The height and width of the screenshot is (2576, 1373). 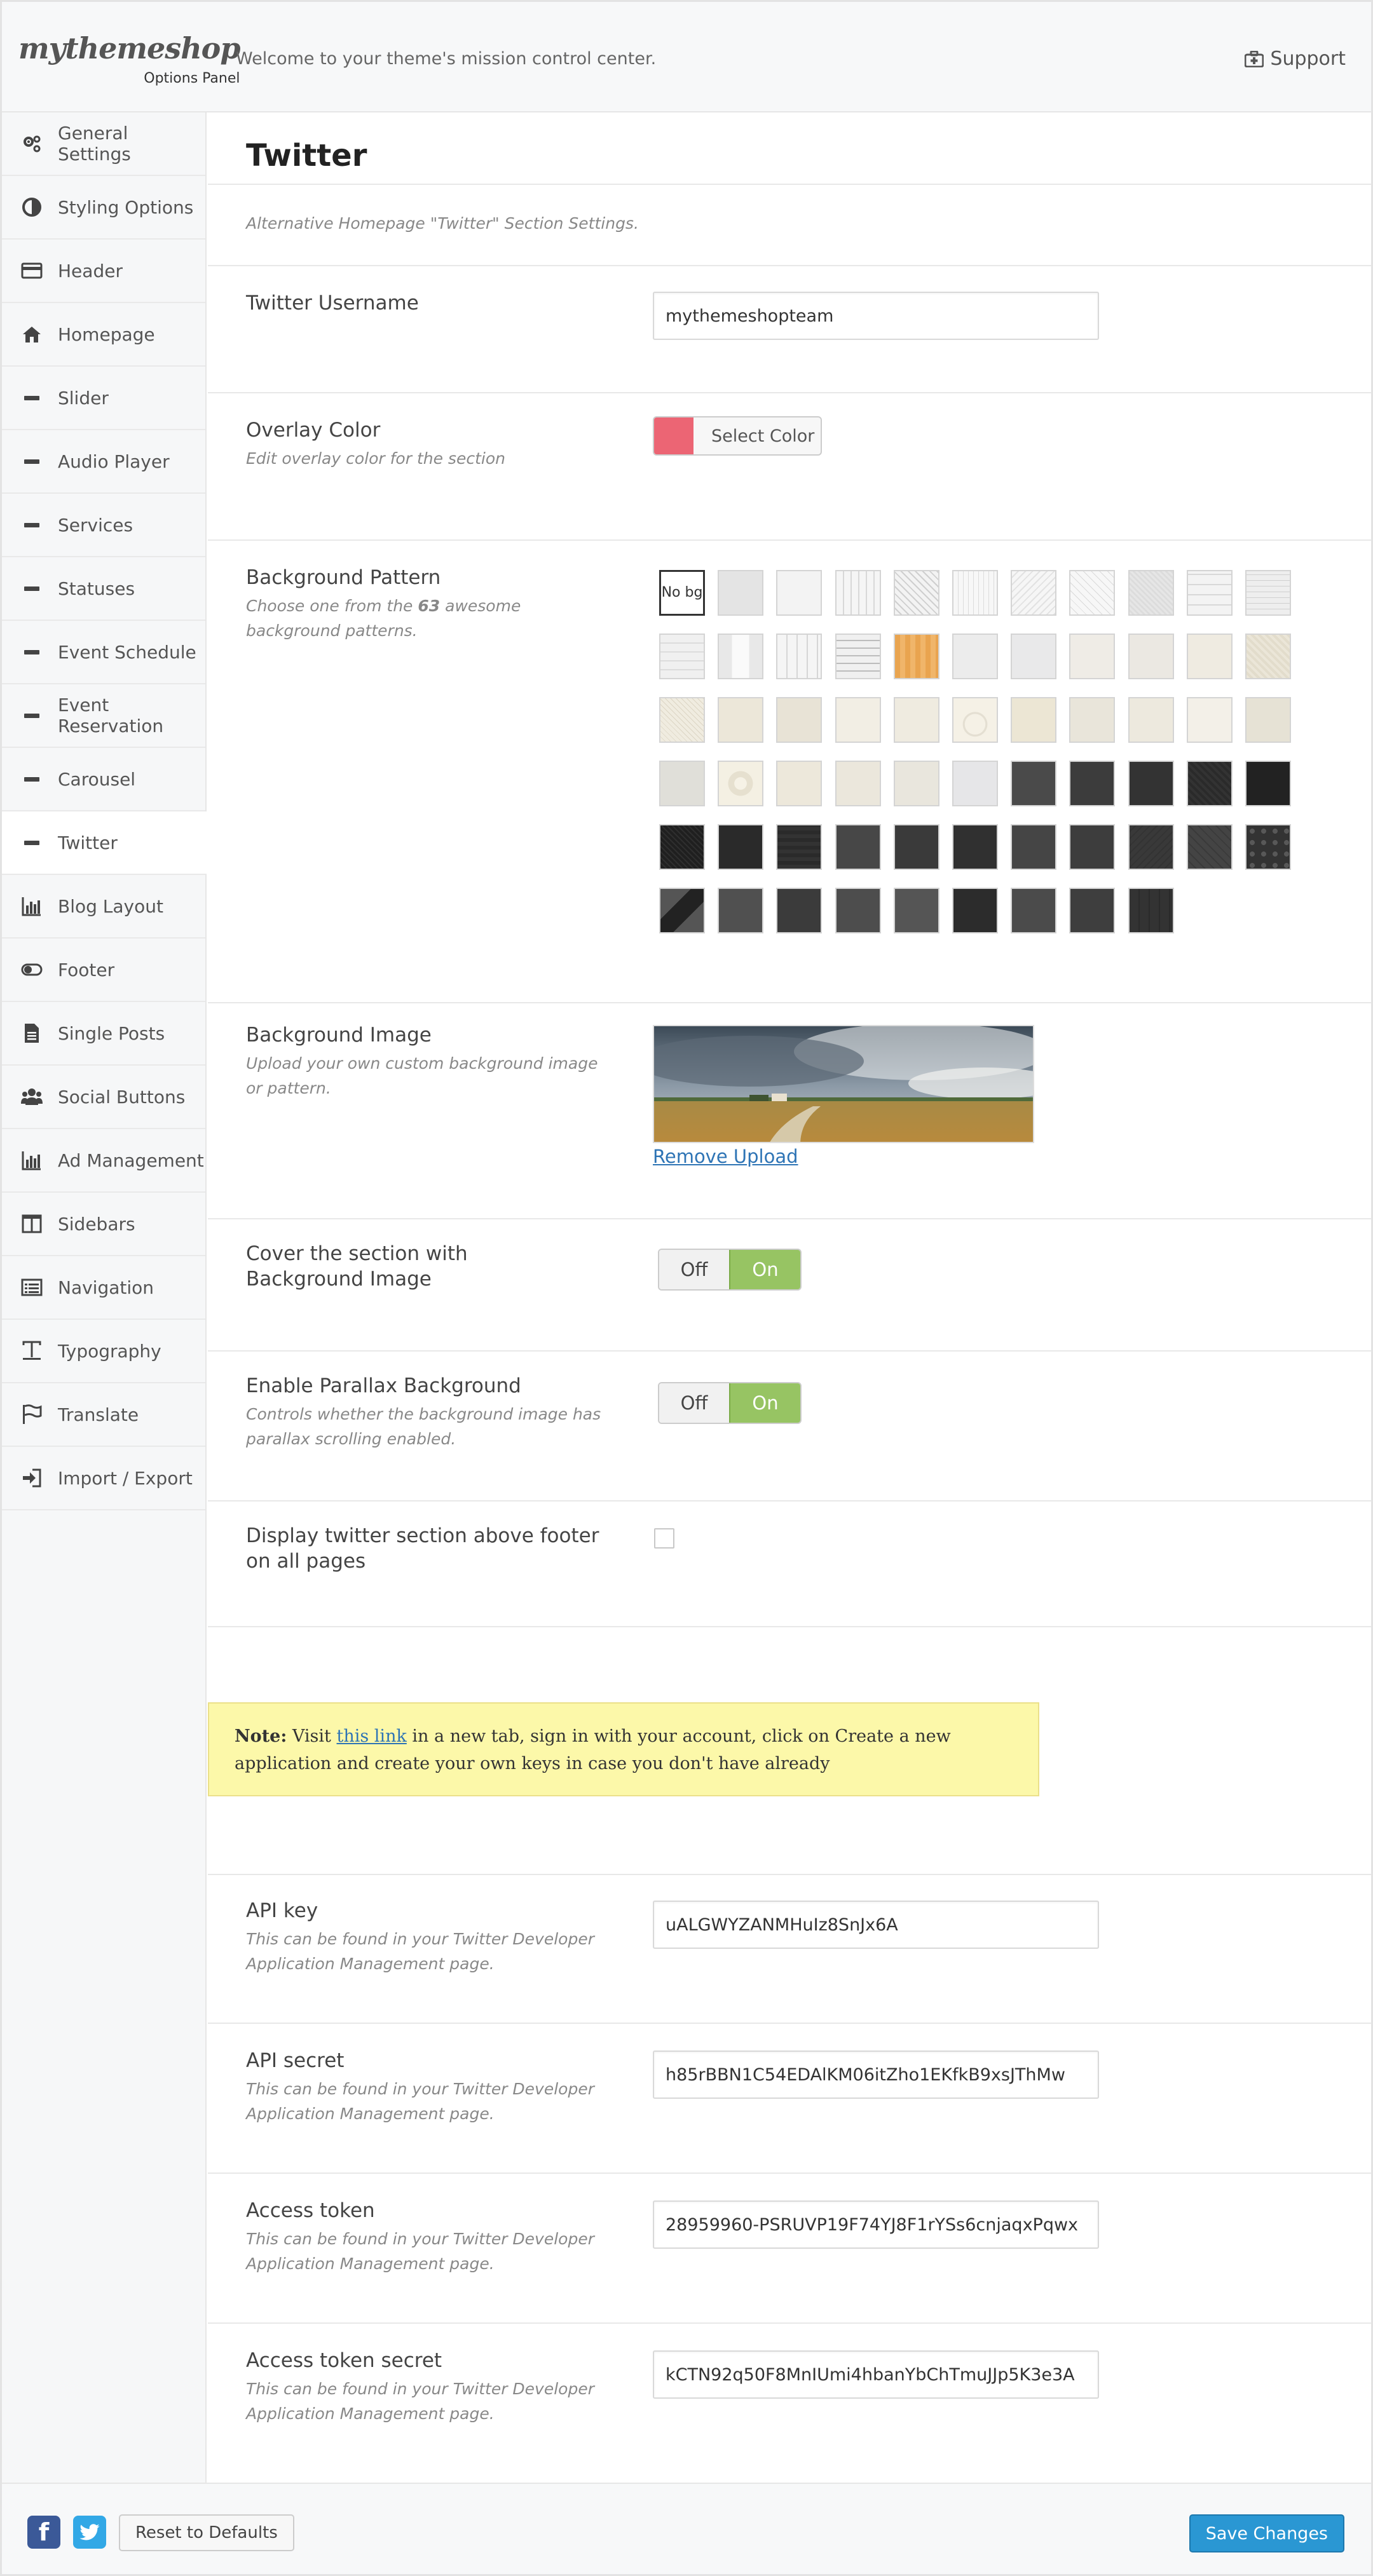 What do you see at coordinates (103, 462) in the screenshot?
I see `sidebar-item-audio-player: Audio Player` at bounding box center [103, 462].